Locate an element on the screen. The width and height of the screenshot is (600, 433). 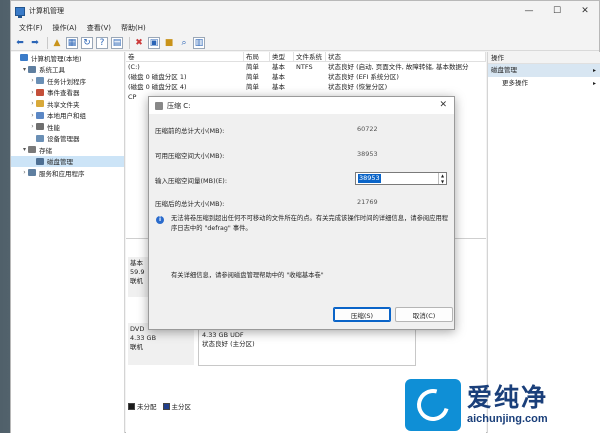
tree-item: › 服务和应用程序 is located at coordinates (67, 173).